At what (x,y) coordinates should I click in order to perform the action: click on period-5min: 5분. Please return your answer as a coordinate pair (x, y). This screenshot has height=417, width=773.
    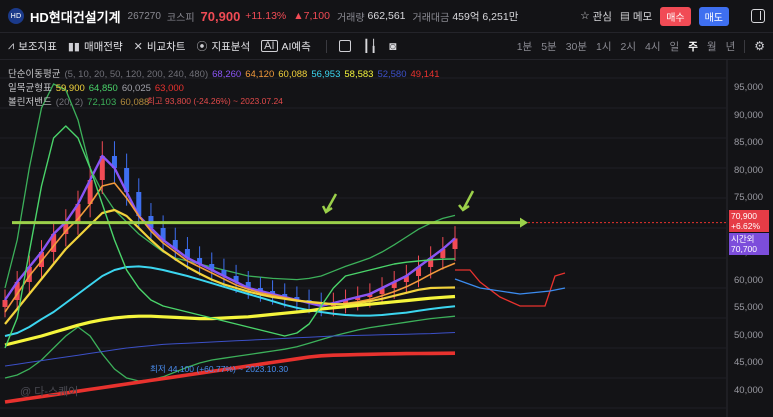
    Looking at the image, I should click on (549, 46).